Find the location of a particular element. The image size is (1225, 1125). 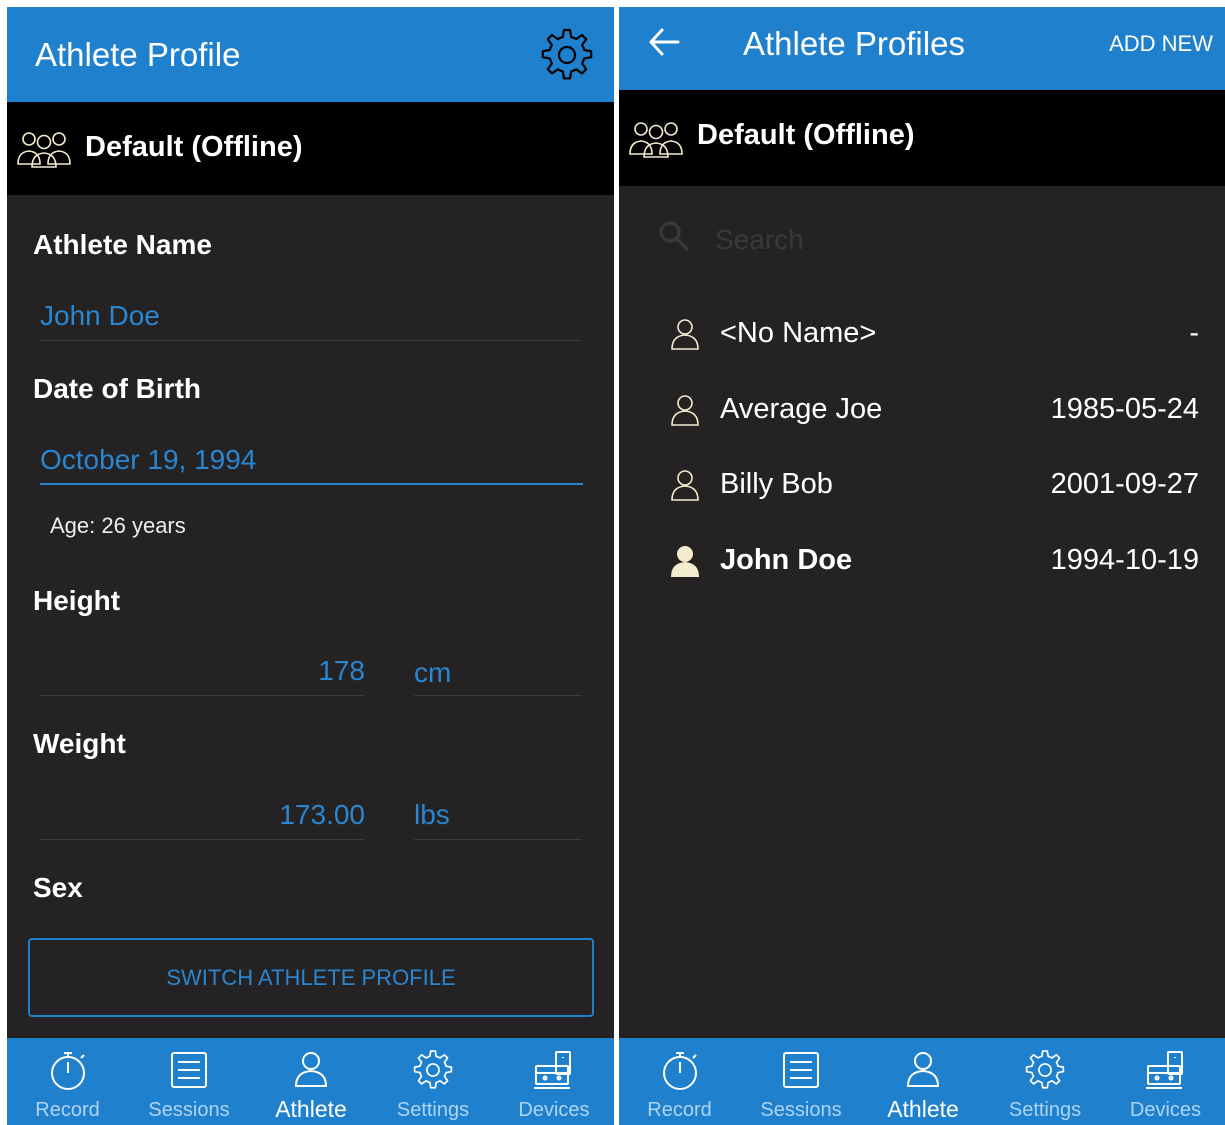

weight-unit-select: lbs is located at coordinates (432, 815).